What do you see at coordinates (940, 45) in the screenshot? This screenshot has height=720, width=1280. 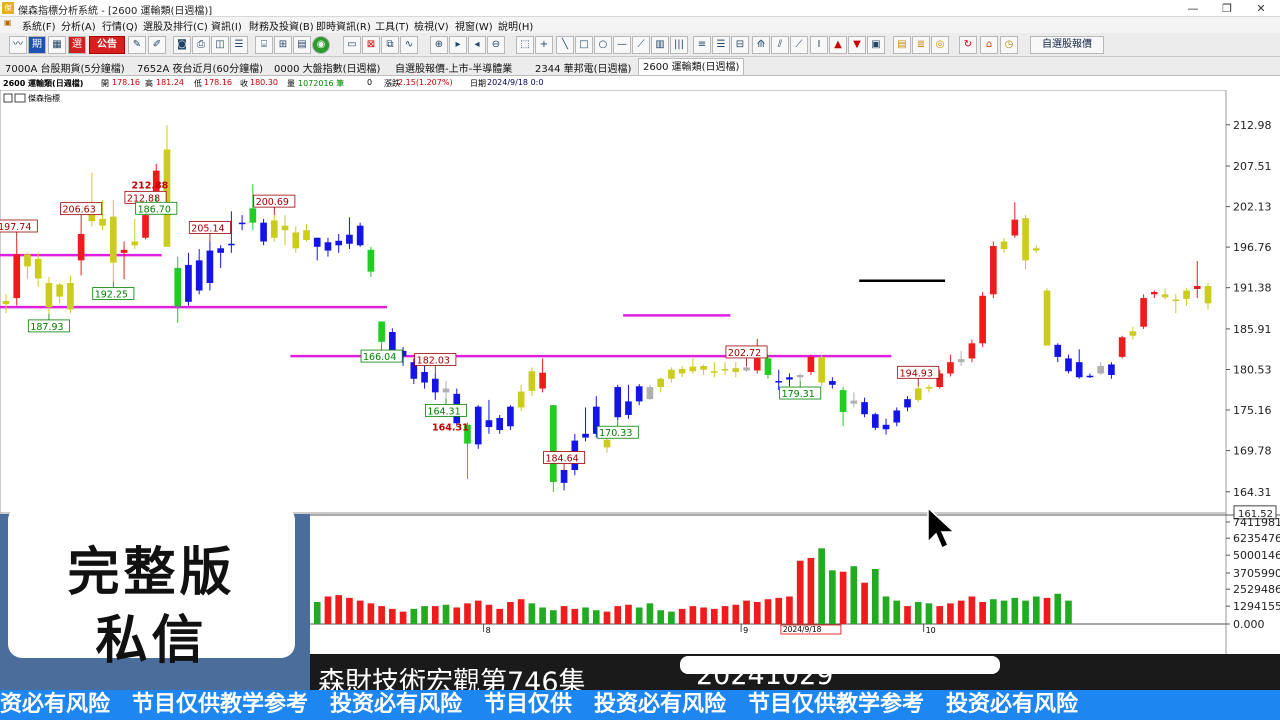 I see `tb-coin-icon: ◎` at bounding box center [940, 45].